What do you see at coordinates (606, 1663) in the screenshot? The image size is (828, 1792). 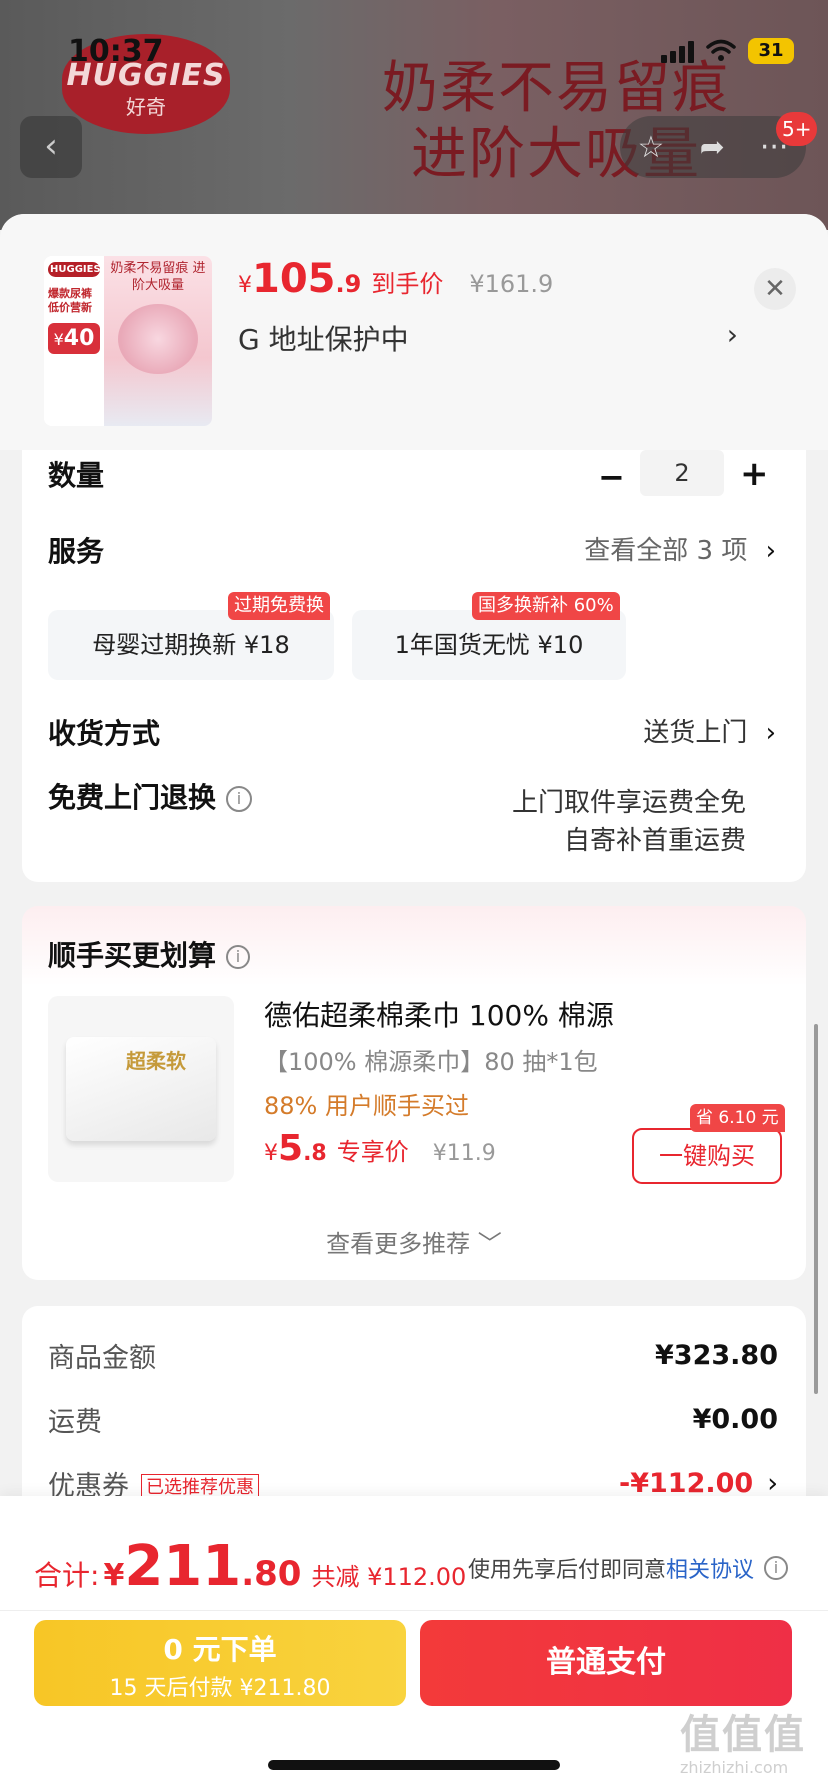 I see `pay-button: 普通支付` at bounding box center [606, 1663].